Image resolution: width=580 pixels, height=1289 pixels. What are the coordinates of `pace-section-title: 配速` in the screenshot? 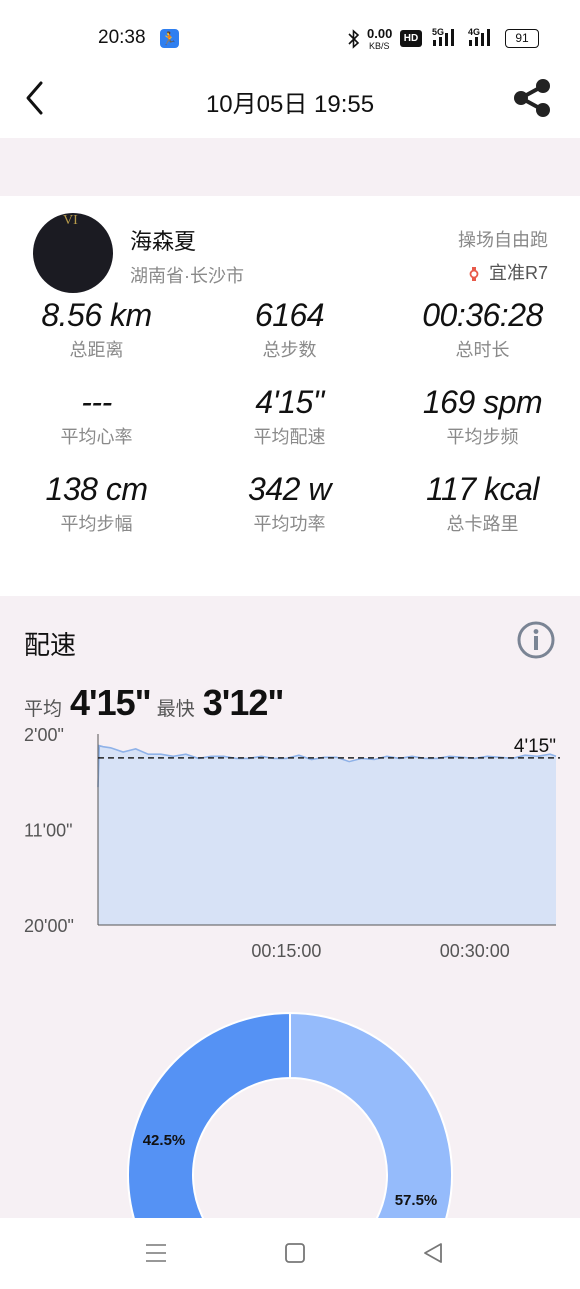 It's located at (50, 645).